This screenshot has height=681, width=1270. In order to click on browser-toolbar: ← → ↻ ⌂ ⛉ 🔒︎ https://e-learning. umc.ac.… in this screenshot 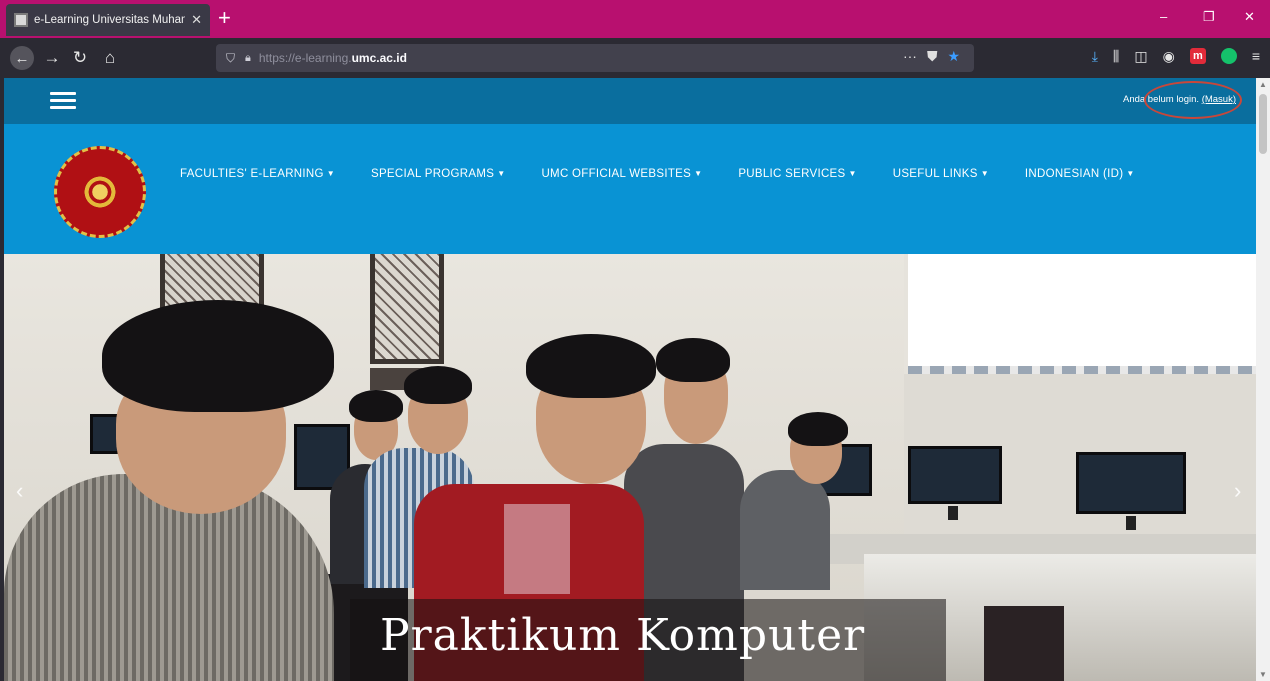, I will do `click(635, 58)`.